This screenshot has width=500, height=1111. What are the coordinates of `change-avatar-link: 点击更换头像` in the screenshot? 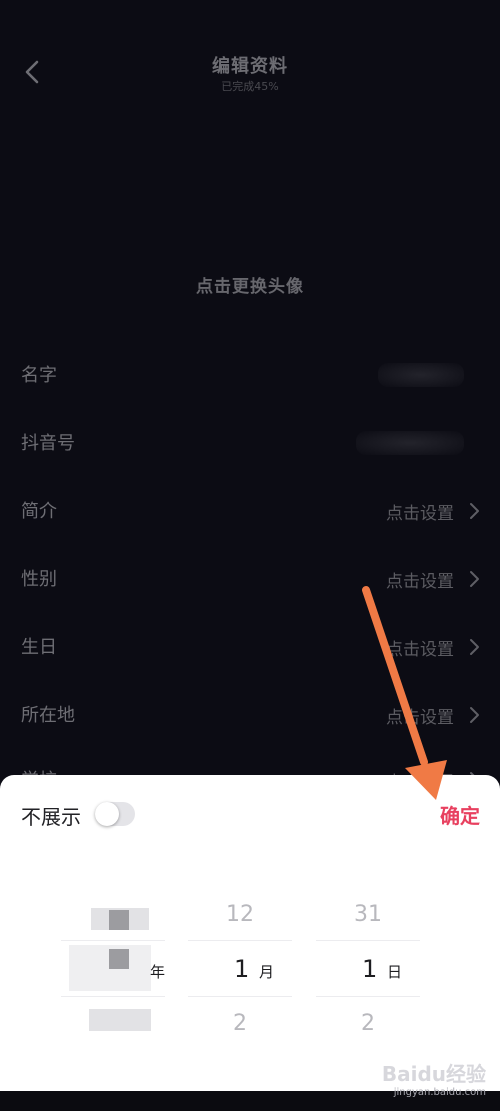 It's located at (250, 284).